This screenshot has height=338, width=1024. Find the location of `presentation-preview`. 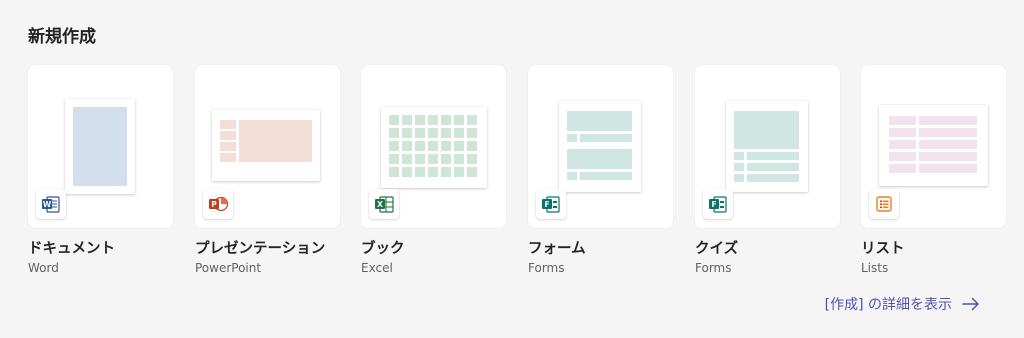

presentation-preview is located at coordinates (266, 145).